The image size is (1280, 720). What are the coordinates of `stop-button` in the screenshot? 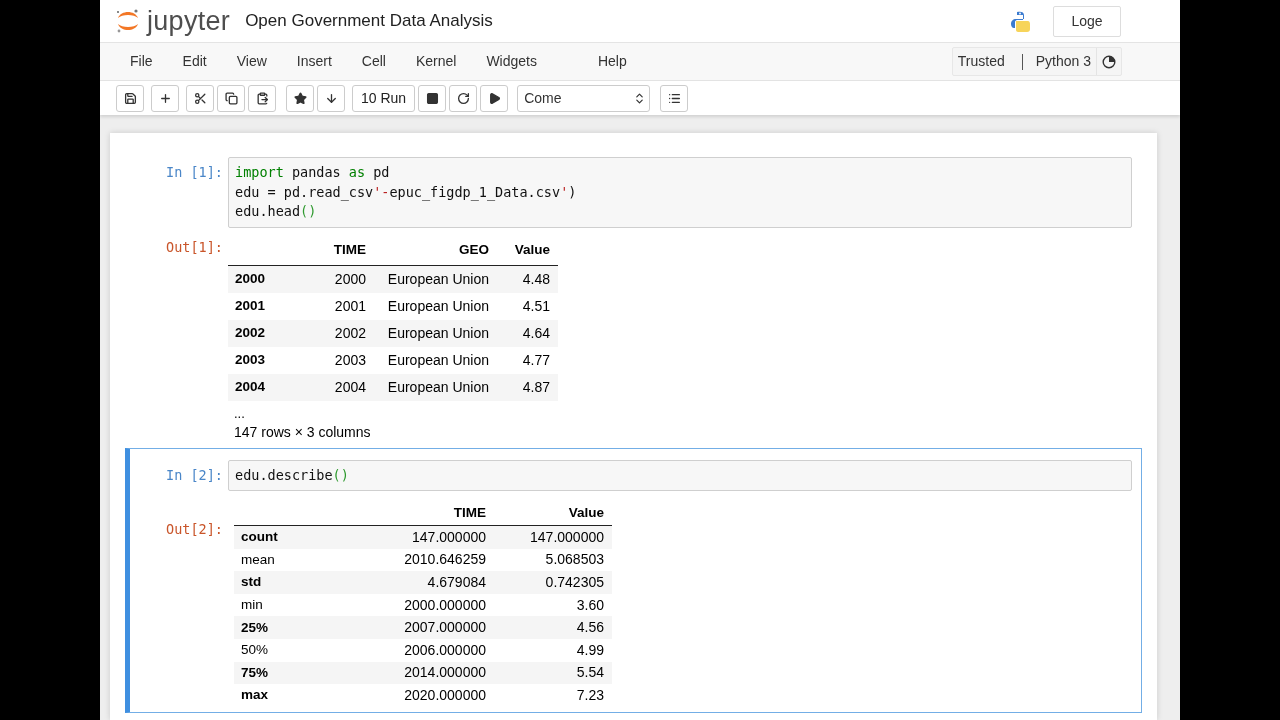 It's located at (432, 98).